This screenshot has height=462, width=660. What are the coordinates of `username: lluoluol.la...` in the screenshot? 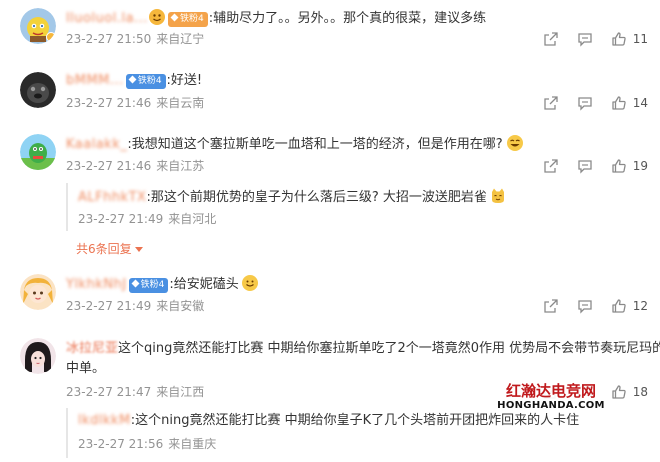 It's located at (107, 18).